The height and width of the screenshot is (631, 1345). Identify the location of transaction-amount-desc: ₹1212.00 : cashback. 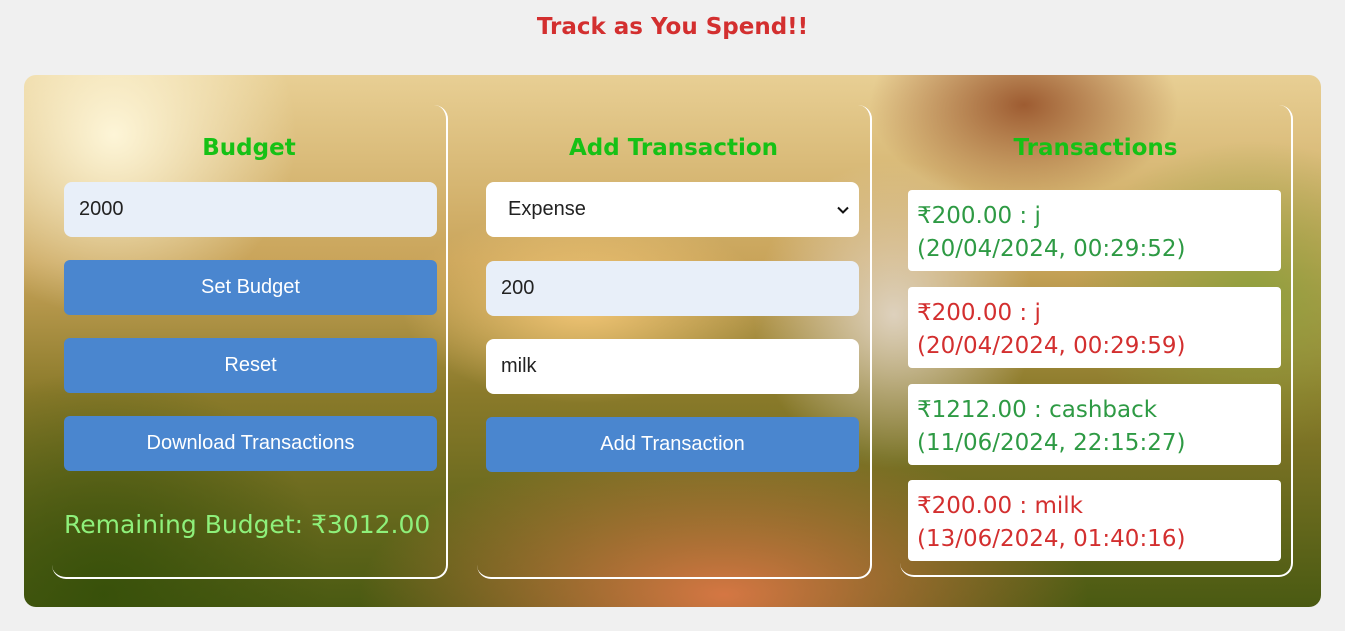
(1037, 410).